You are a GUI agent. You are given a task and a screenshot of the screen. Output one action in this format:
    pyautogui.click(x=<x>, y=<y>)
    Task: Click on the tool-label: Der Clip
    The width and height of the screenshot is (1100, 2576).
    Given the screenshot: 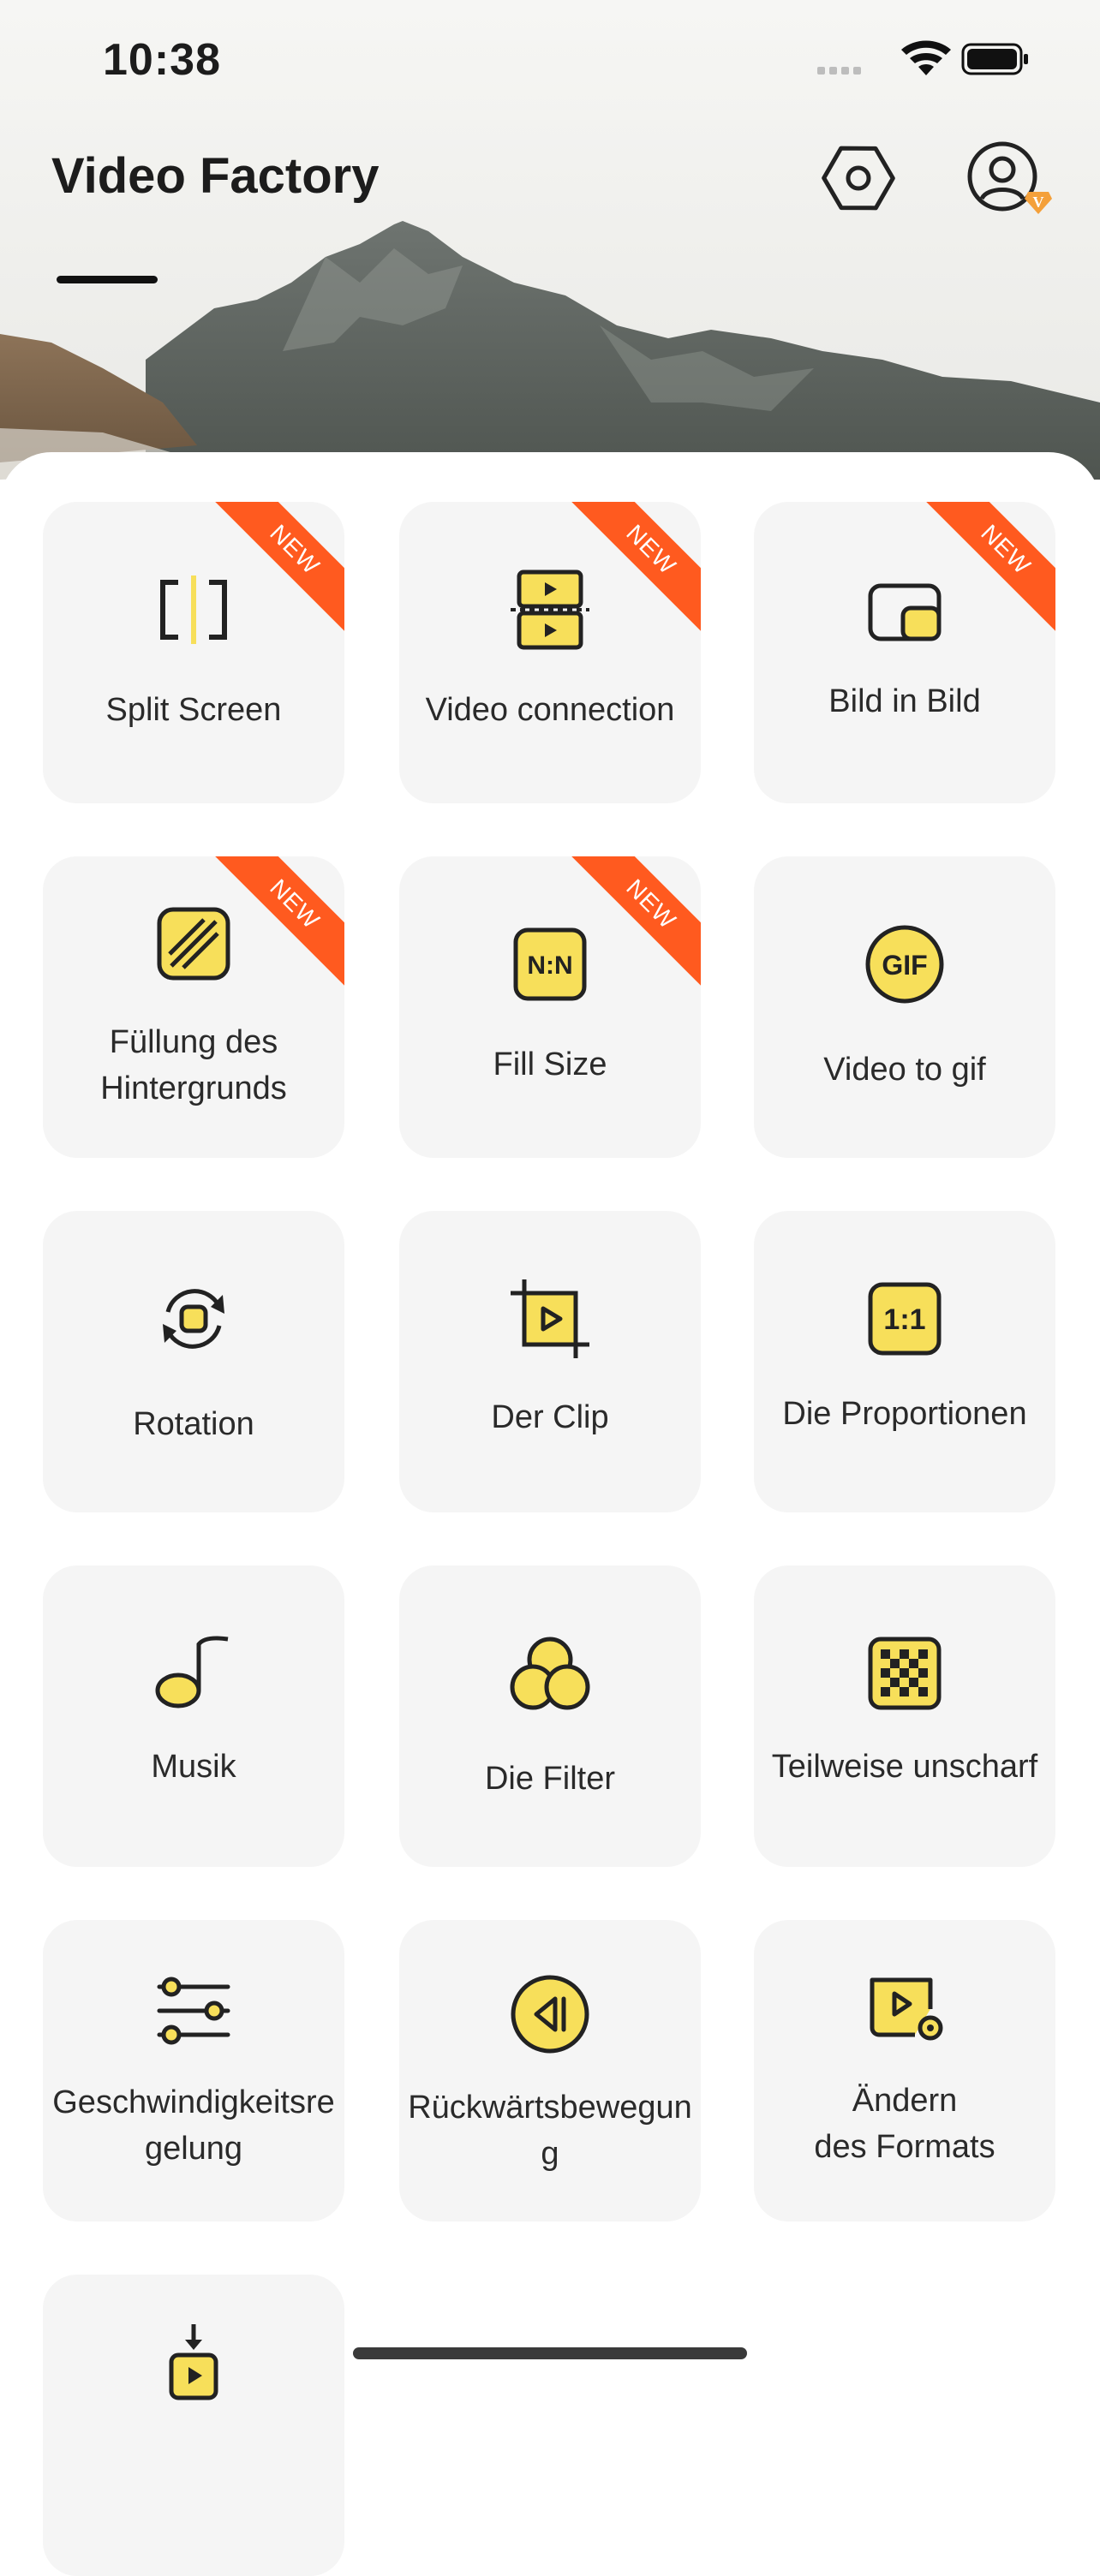 What is the action you would take?
    pyautogui.click(x=550, y=1417)
    